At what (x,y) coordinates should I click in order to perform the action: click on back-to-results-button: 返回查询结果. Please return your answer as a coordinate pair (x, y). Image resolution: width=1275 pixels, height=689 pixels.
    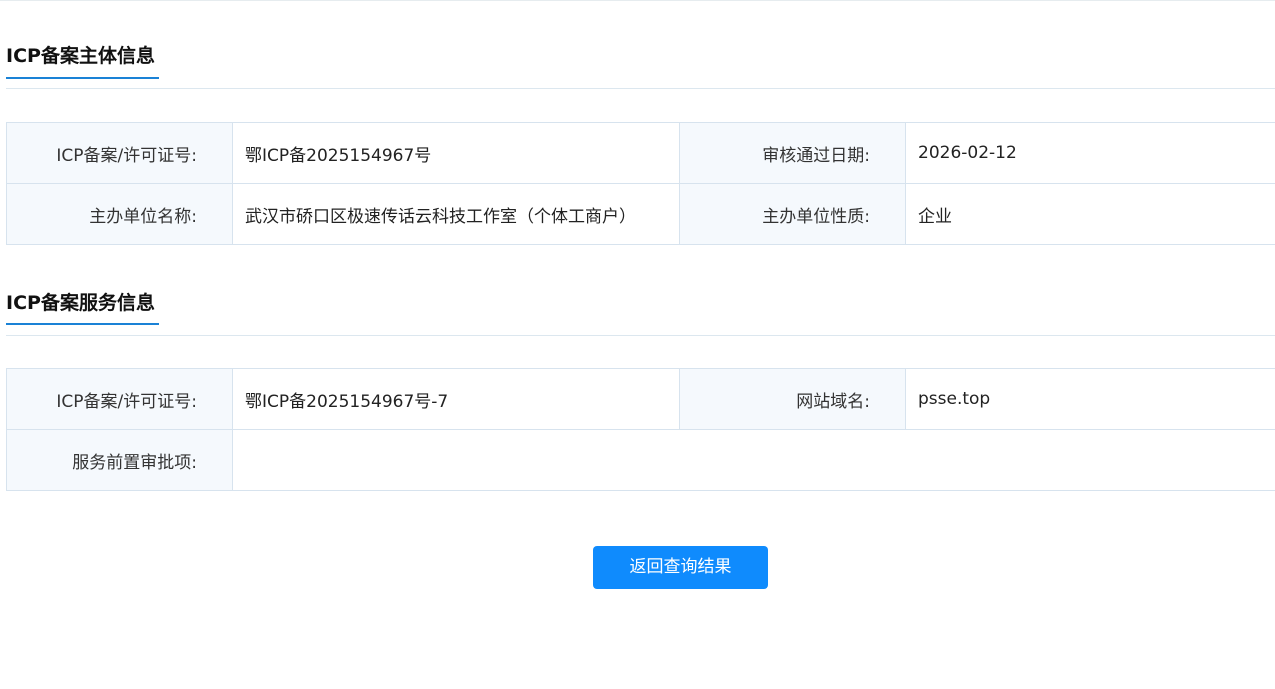
    Looking at the image, I should click on (680, 567).